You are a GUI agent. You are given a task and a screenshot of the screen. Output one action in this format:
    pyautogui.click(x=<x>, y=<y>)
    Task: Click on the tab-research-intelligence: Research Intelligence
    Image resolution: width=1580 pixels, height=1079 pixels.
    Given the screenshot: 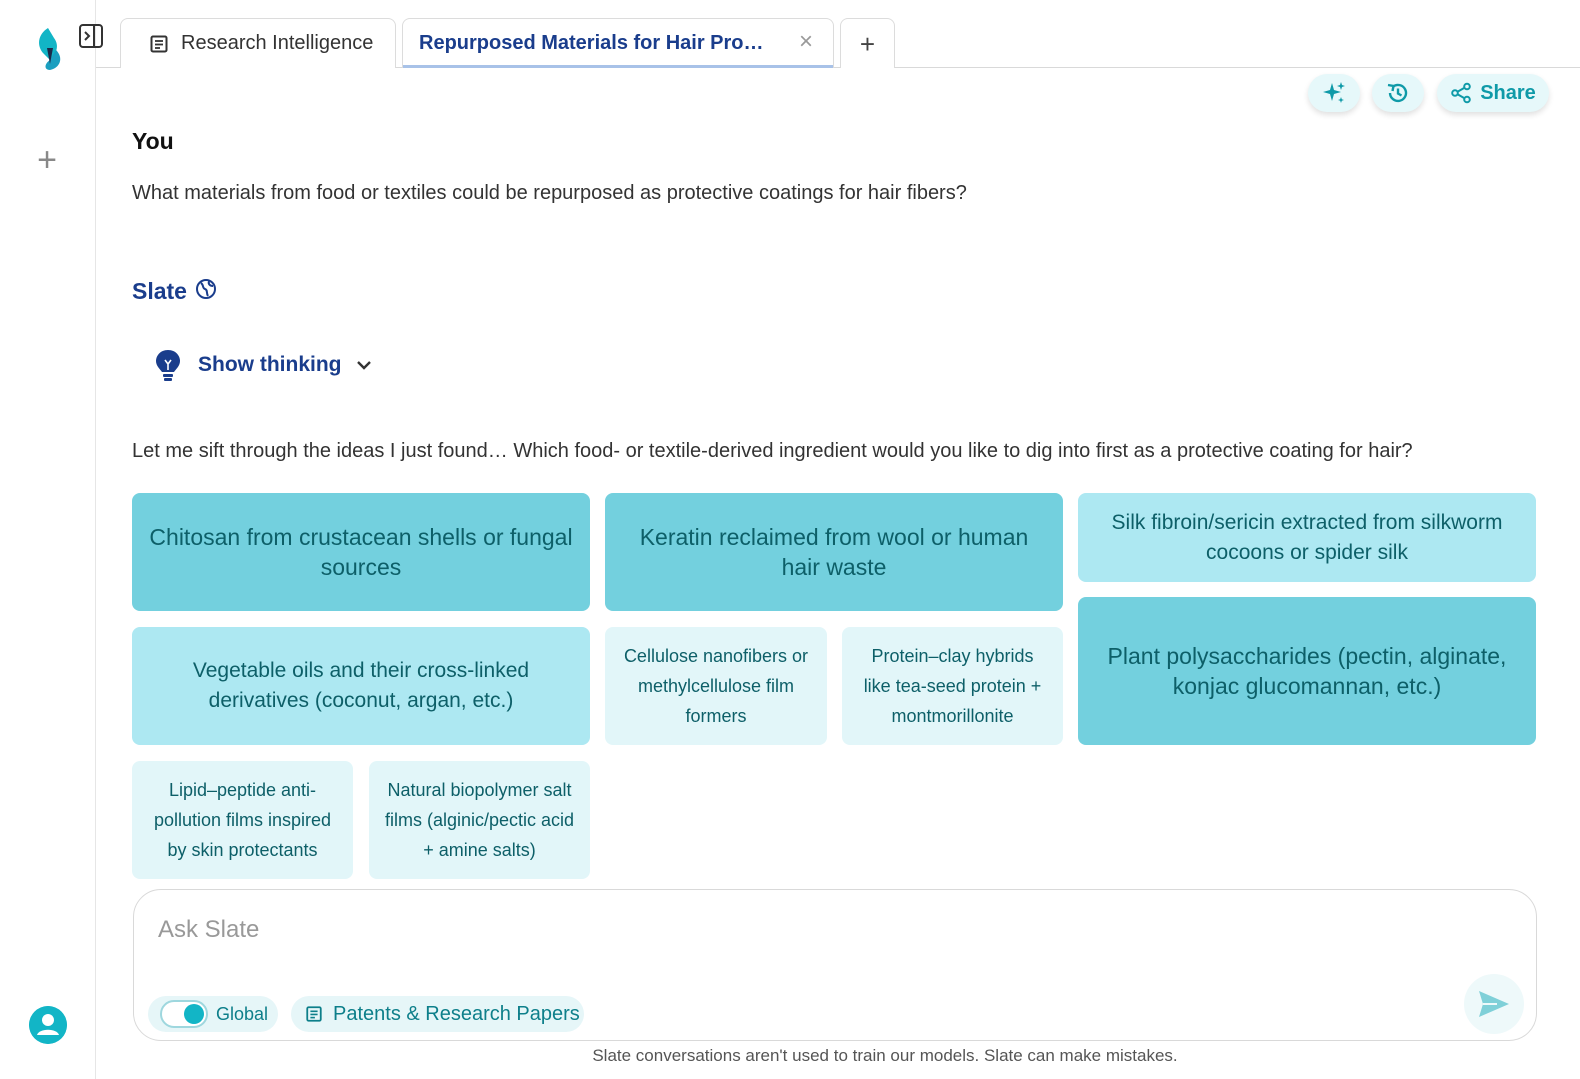 What is the action you would take?
    pyautogui.click(x=258, y=43)
    